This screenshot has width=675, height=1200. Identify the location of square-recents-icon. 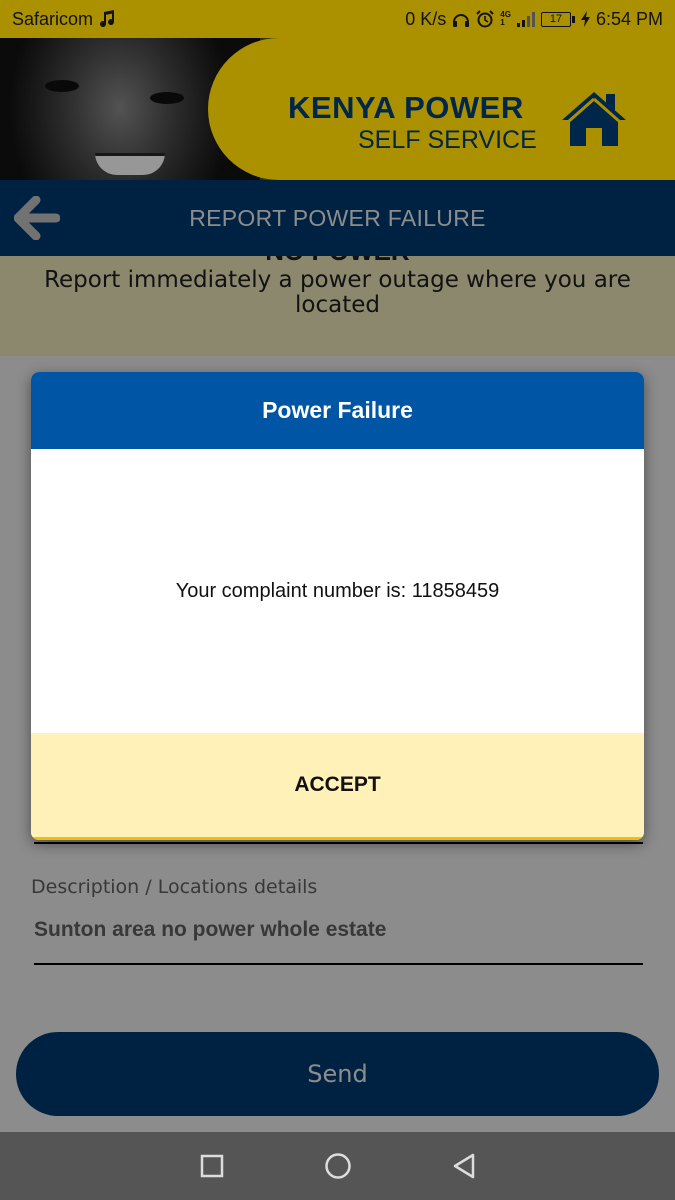
(211, 1166).